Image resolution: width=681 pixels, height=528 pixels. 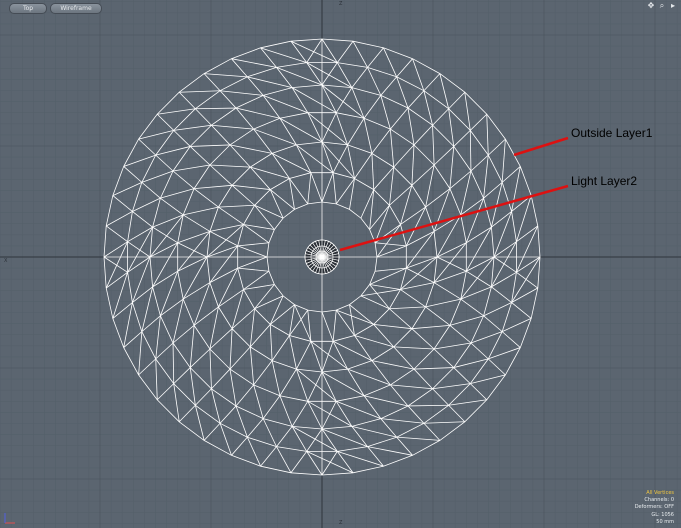 I want to click on zoom-view-icon: ⌕, so click(x=662, y=5).